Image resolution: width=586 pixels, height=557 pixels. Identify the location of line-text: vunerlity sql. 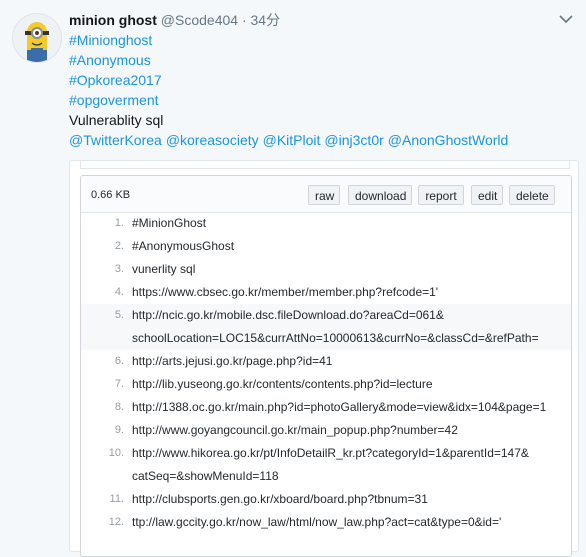
(164, 269).